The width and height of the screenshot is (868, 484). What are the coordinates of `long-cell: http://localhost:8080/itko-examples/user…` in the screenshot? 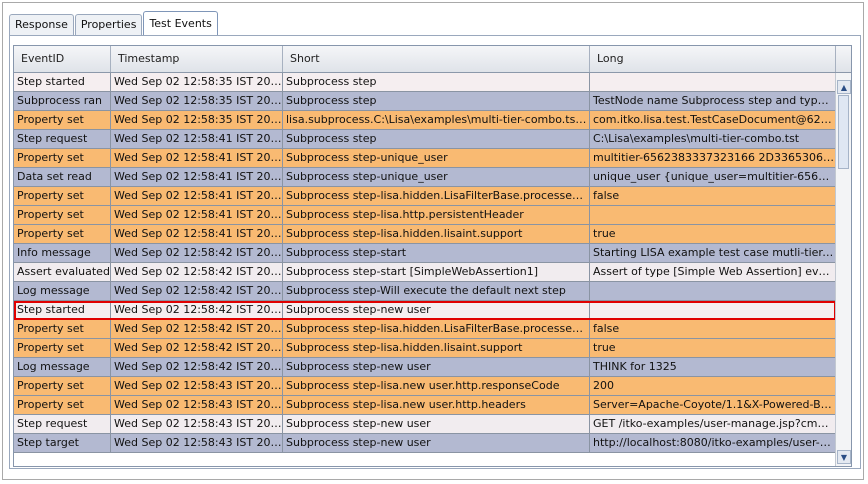 It's located at (713, 443).